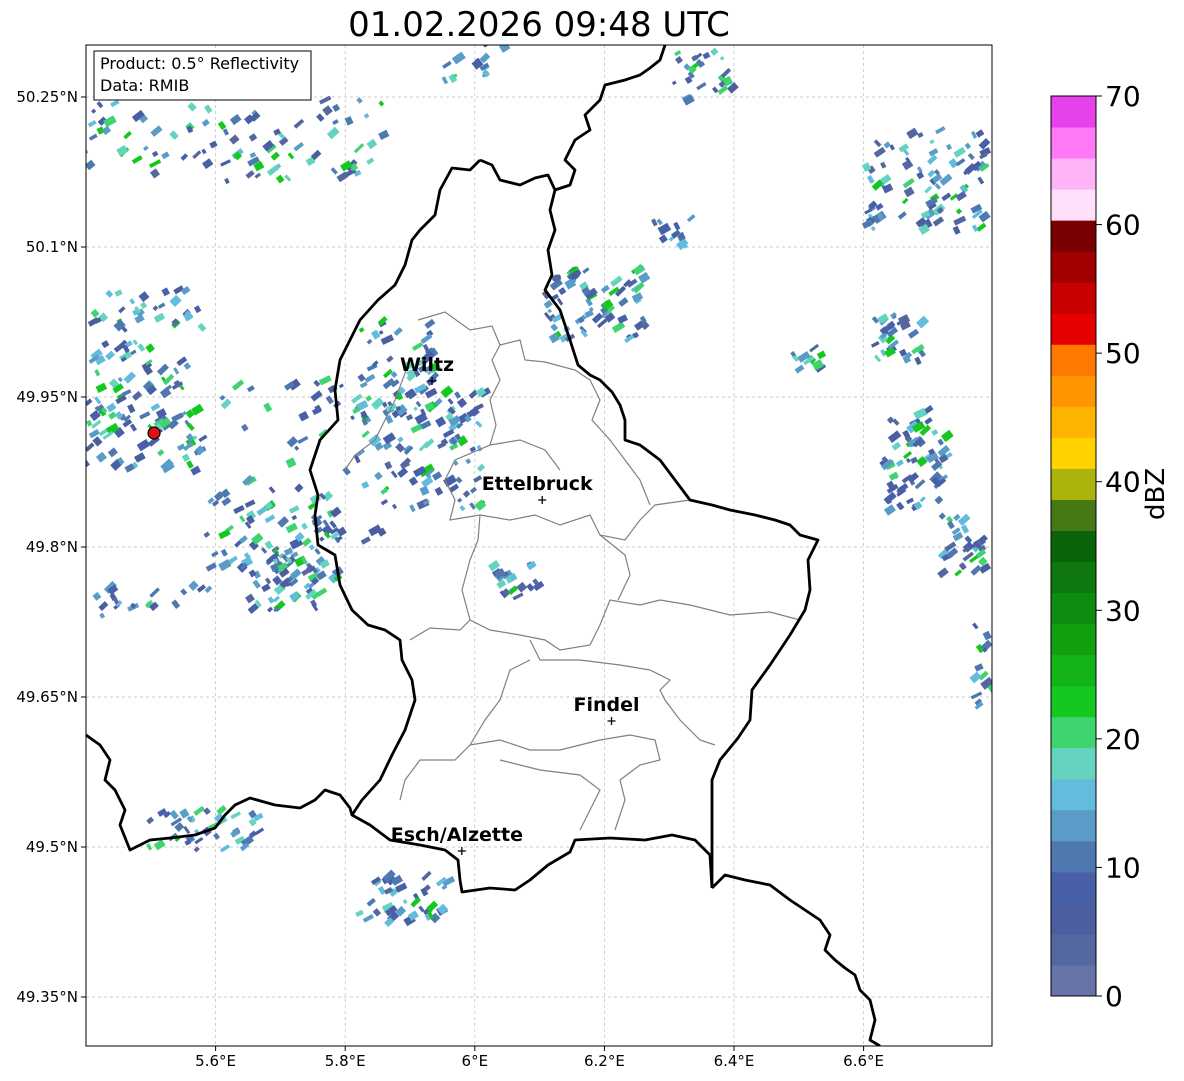 The width and height of the screenshot is (1184, 1081). Describe the element at coordinates (863, 1061) in the screenshot. I see `x-tick-label: 6.6°E` at that location.